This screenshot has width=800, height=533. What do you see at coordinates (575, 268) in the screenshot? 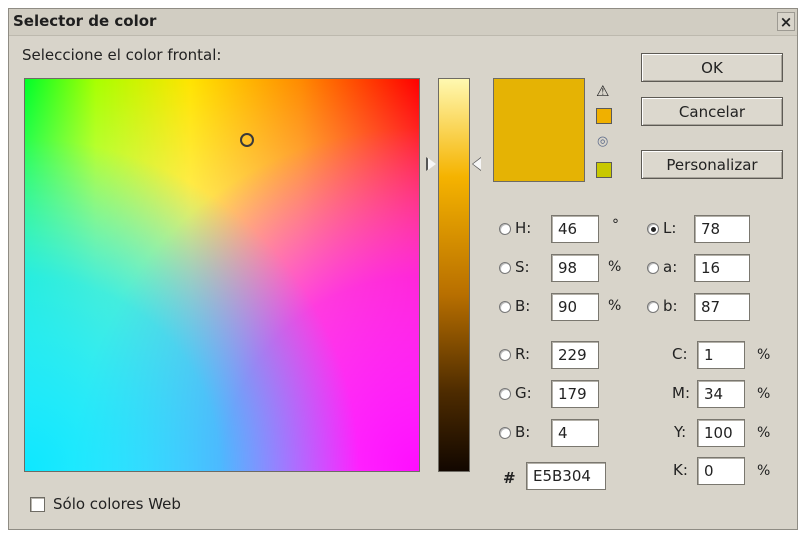
I see `input-s: 98` at bounding box center [575, 268].